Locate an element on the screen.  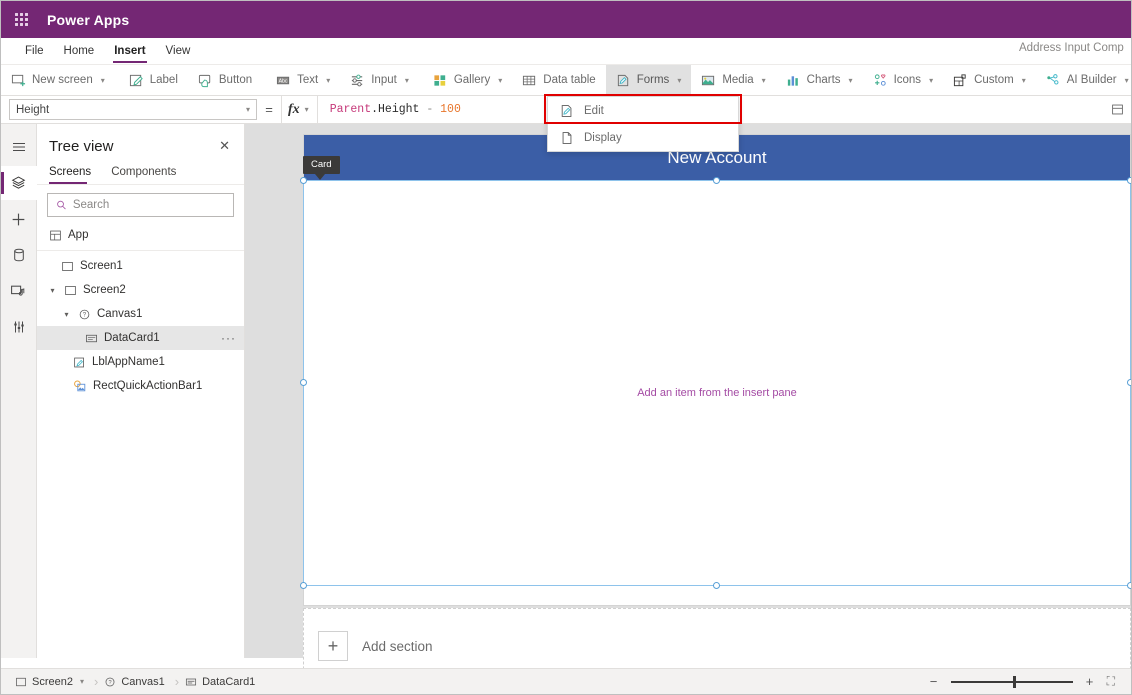
tree-search-wrap is located at coordinates (140, 204).